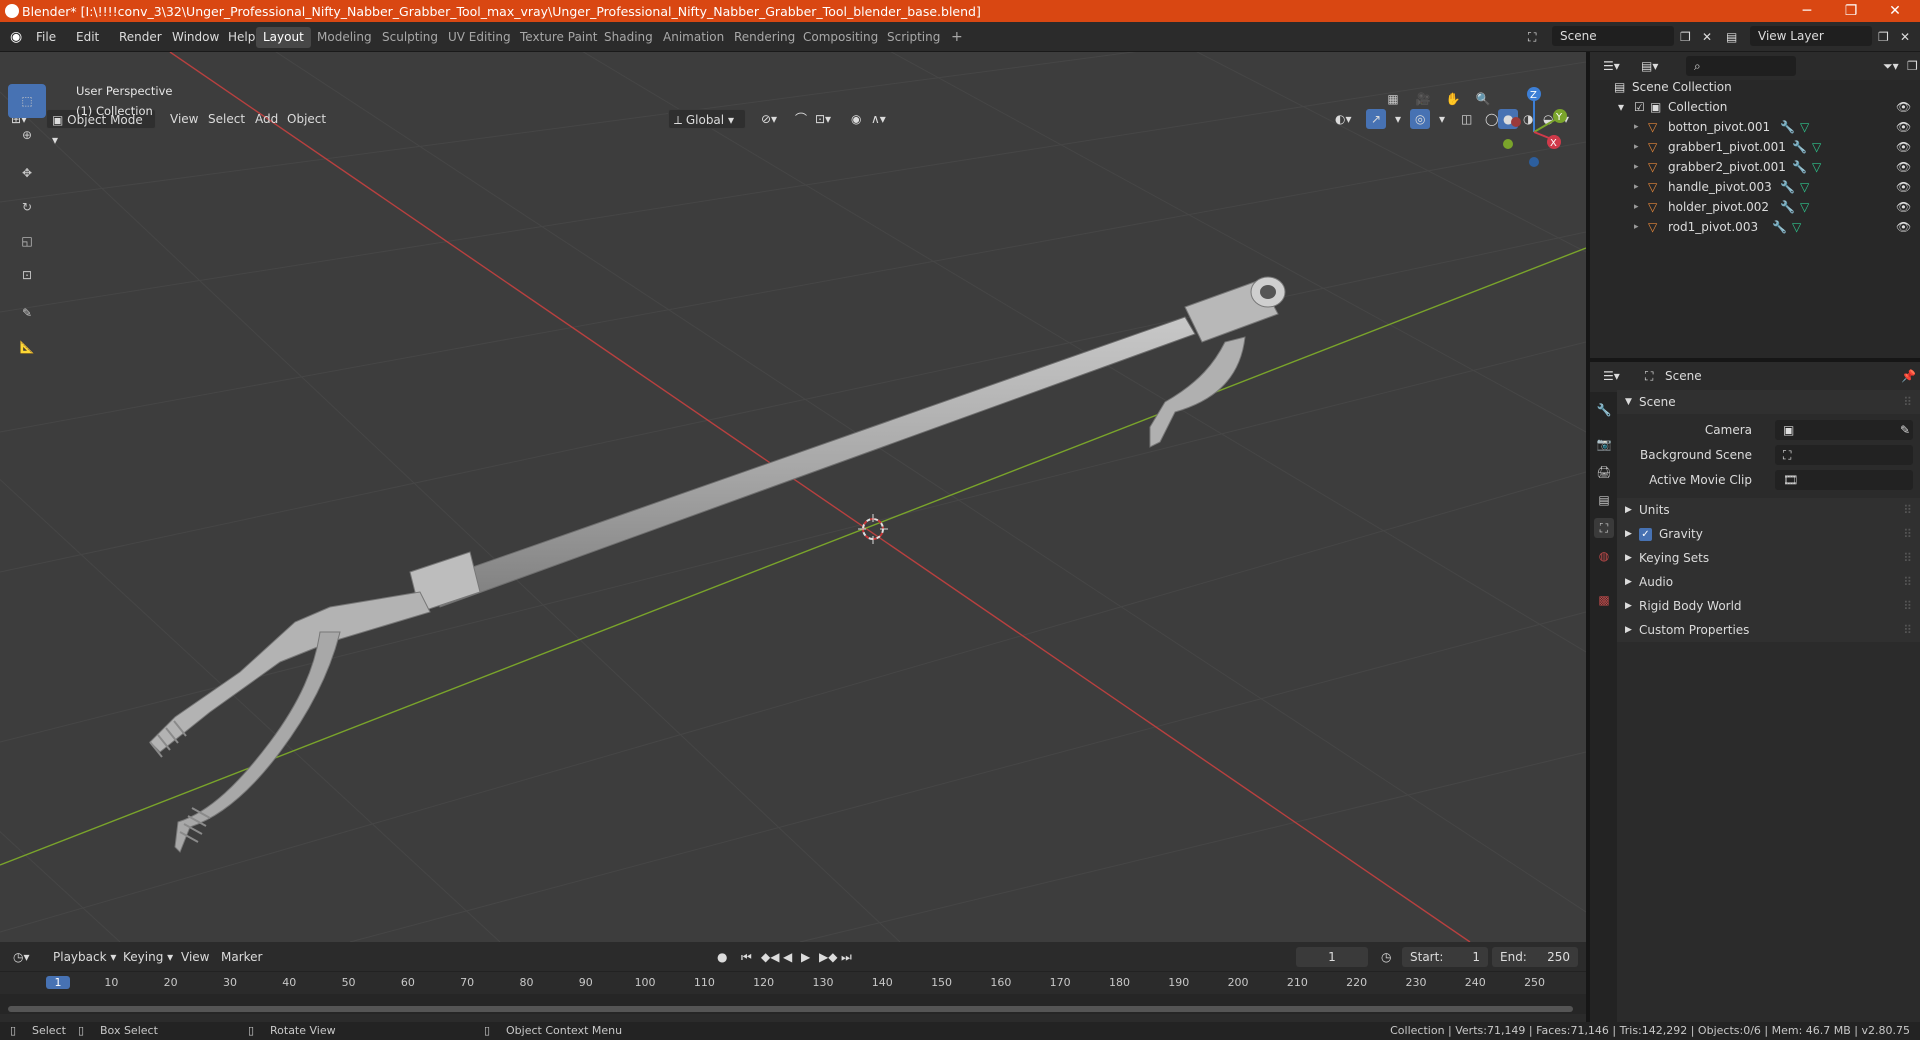 The width and height of the screenshot is (1920, 1040). Describe the element at coordinates (1844, 480) in the screenshot. I see `active-movie-clip-field: 🎞` at that location.